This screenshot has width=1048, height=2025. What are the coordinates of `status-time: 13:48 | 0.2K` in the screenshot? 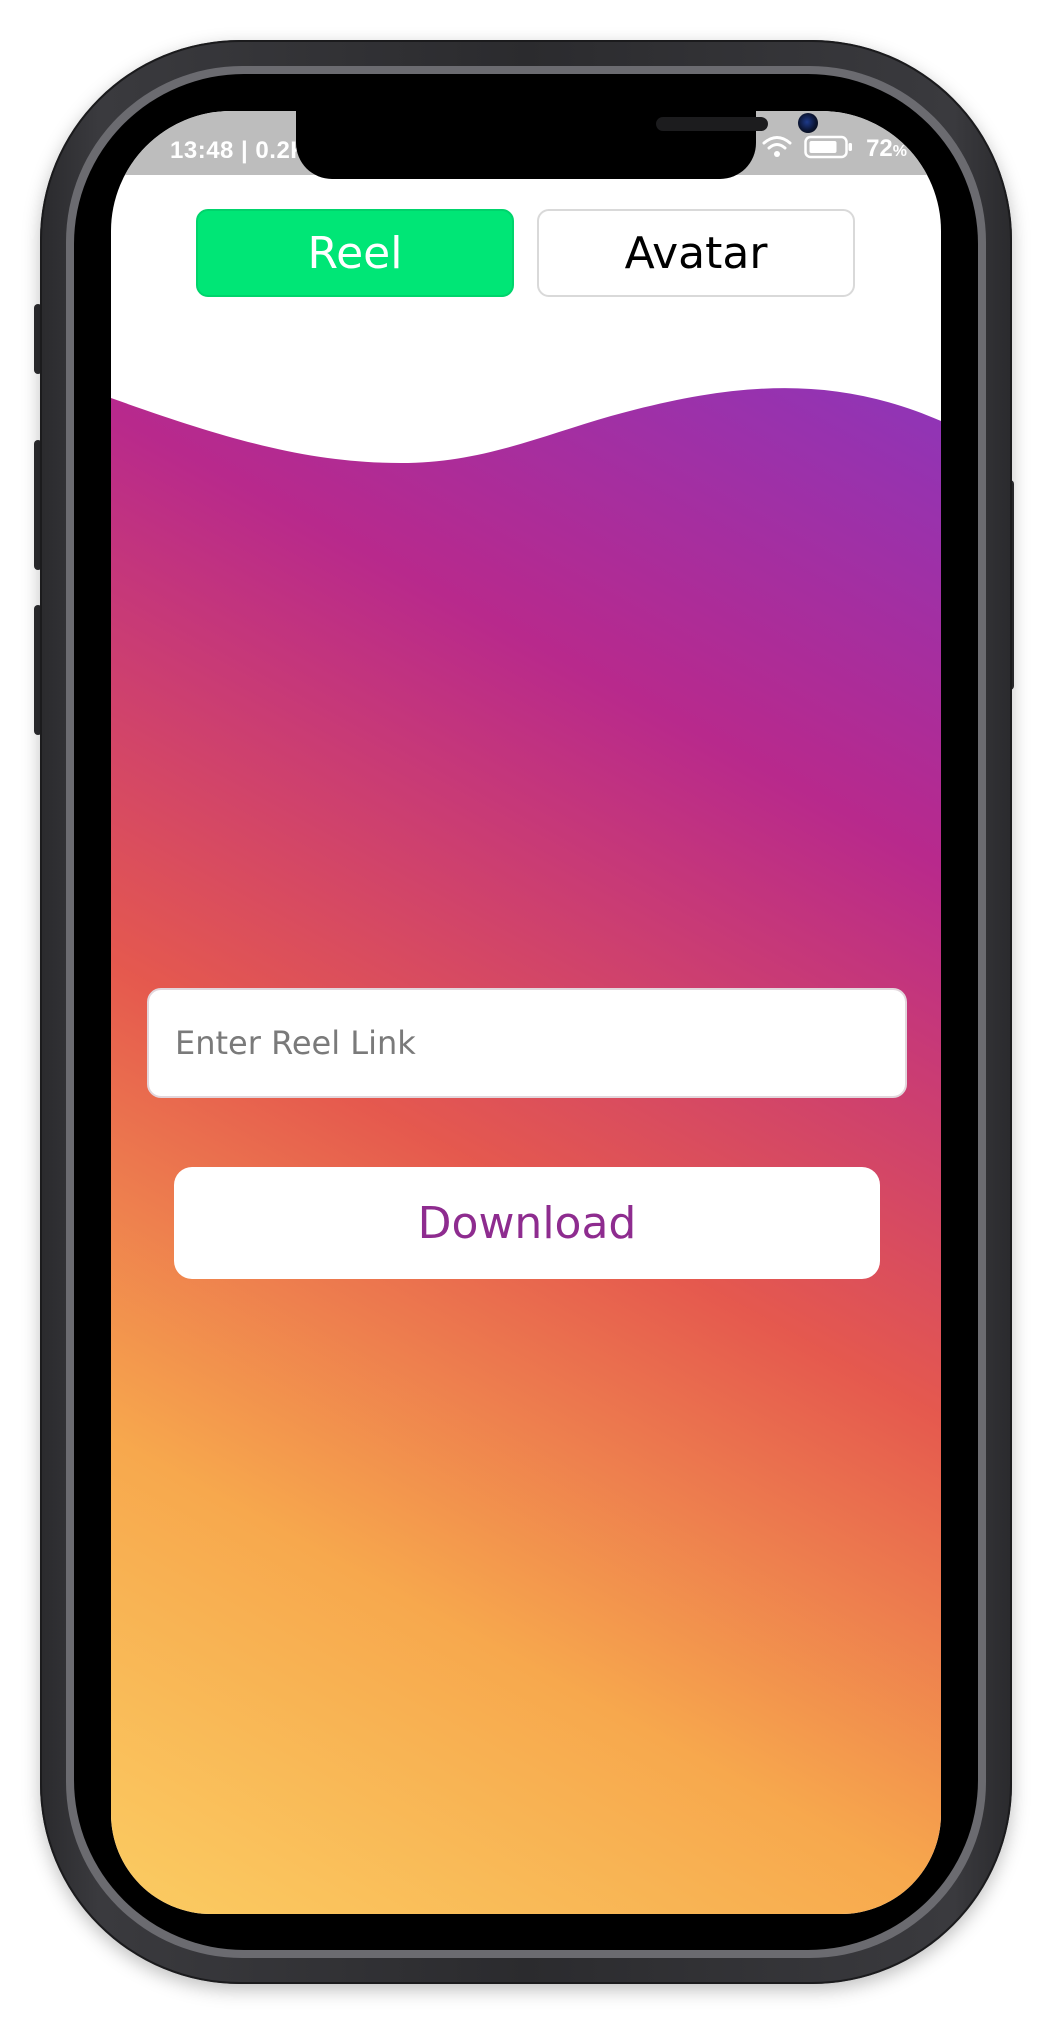 It's located at (239, 150).